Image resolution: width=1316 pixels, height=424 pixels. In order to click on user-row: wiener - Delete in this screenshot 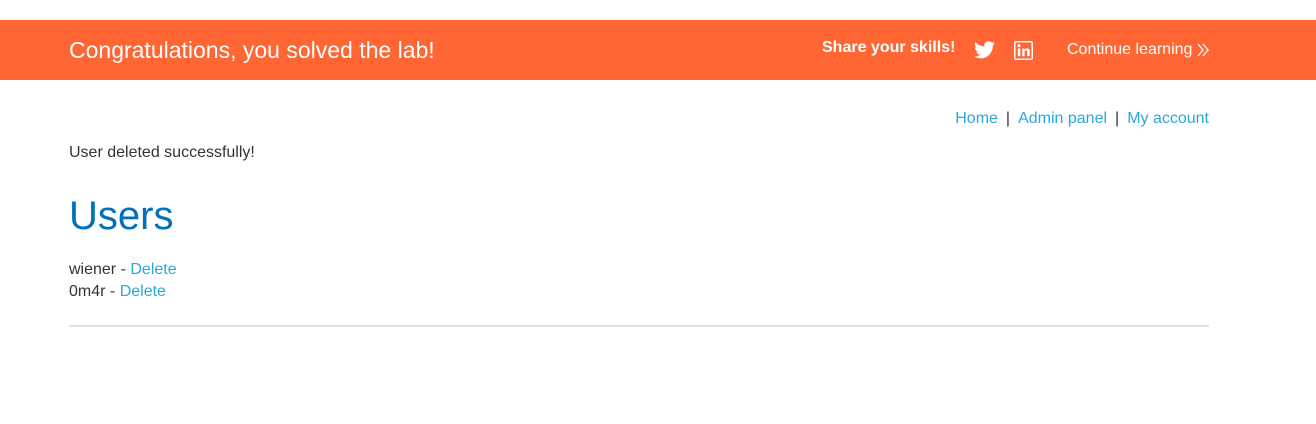, I will do `click(123, 270)`.